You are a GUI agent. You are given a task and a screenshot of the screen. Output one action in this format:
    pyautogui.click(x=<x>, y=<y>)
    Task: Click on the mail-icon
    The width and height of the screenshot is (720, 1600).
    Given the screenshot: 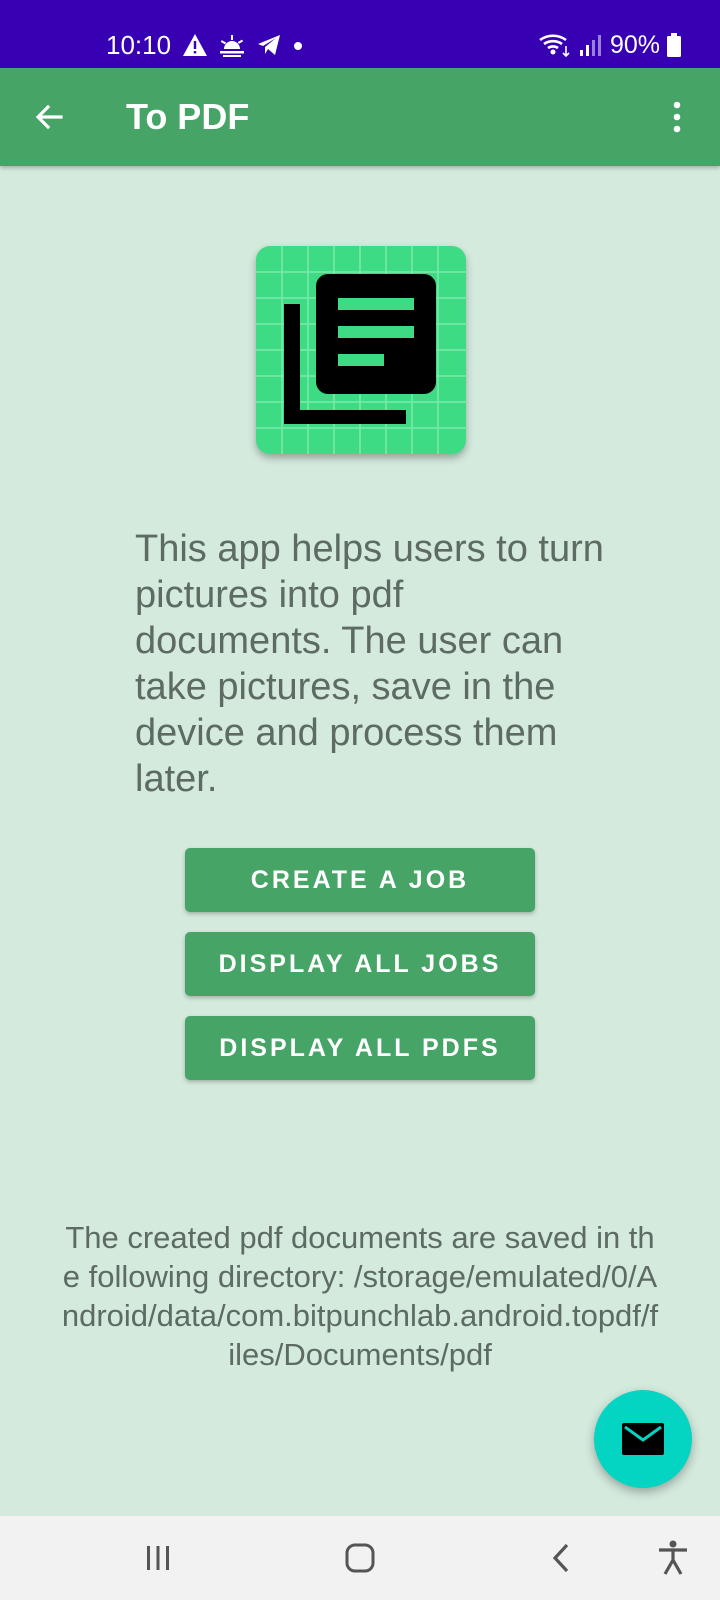 What is the action you would take?
    pyautogui.click(x=643, y=1439)
    